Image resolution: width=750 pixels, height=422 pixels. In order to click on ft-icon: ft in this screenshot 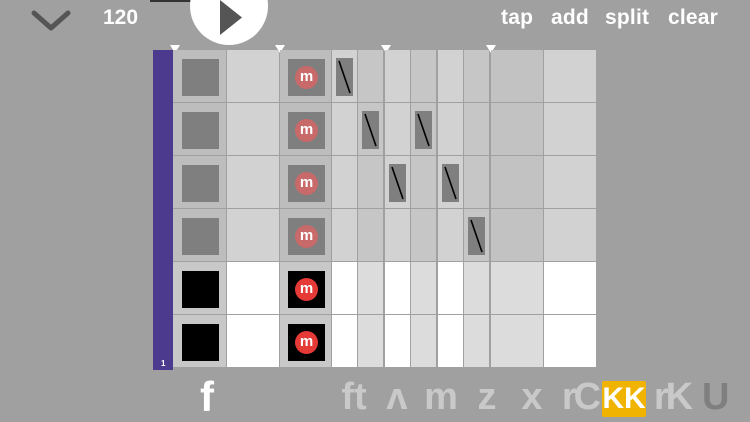, I will do `click(354, 397)`.